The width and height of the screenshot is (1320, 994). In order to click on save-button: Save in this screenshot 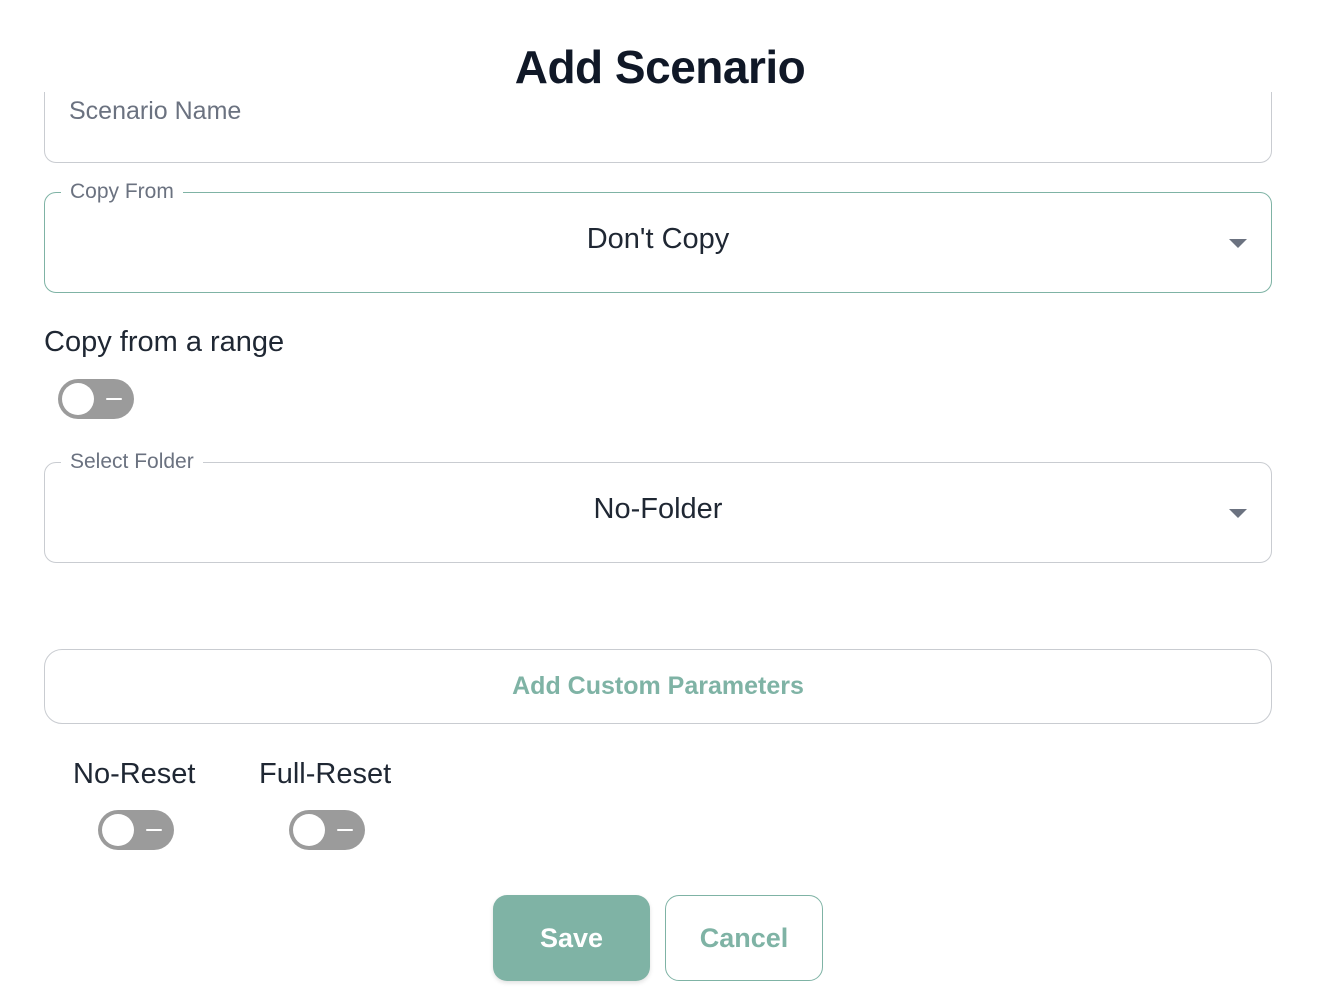, I will do `click(571, 938)`.